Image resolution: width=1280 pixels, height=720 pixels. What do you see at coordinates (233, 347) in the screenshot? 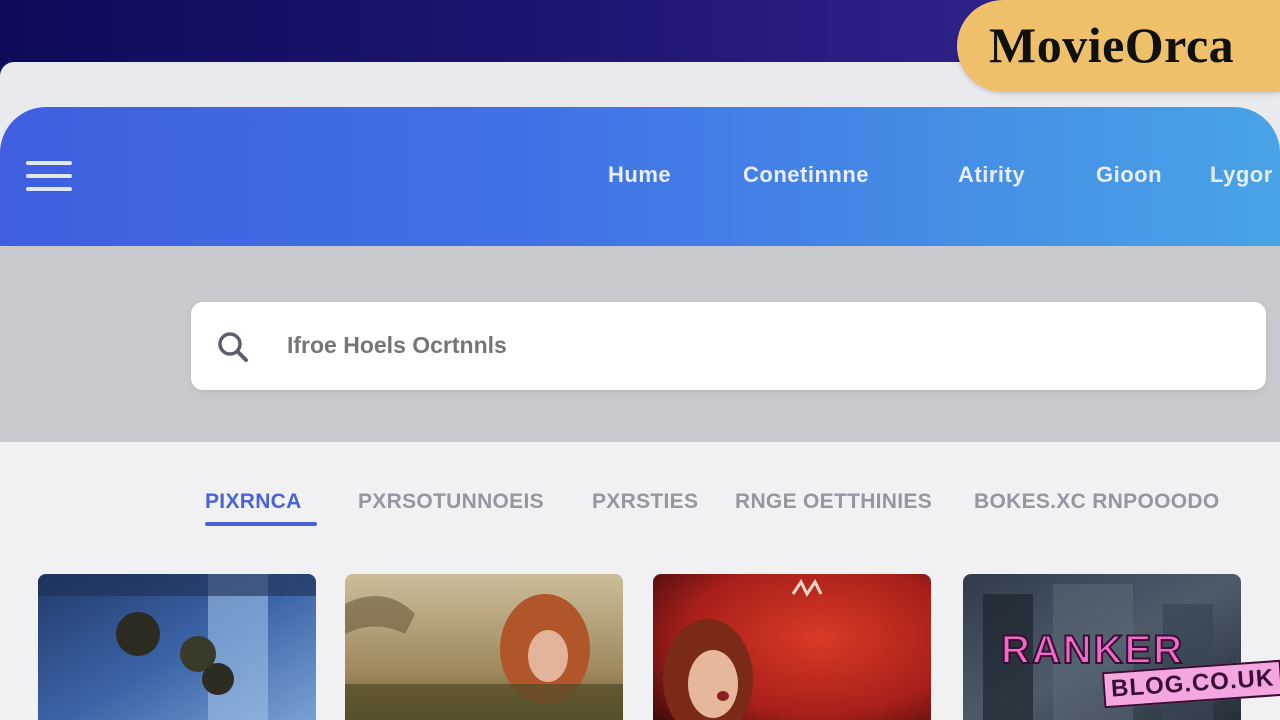
I see `search-icon` at bounding box center [233, 347].